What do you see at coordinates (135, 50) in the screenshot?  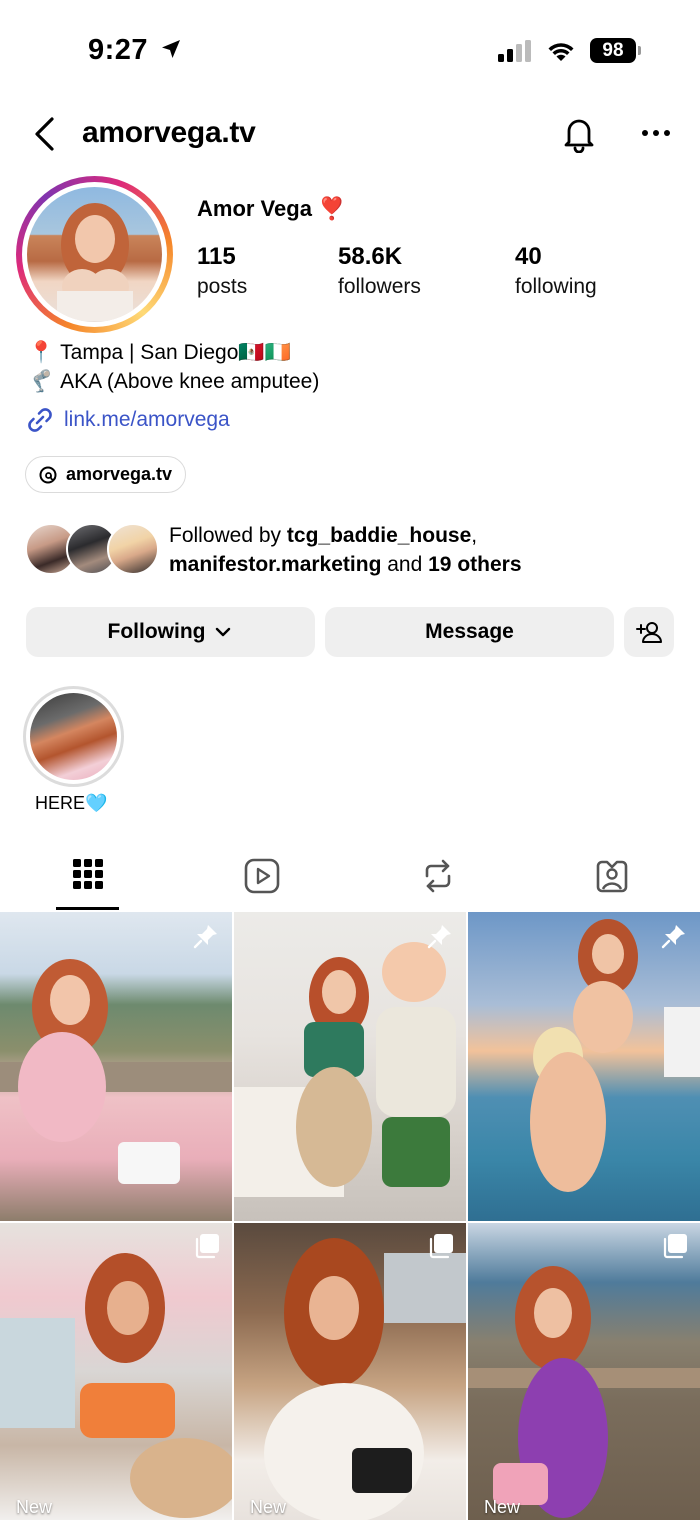 I see `status-time: 9:27` at bounding box center [135, 50].